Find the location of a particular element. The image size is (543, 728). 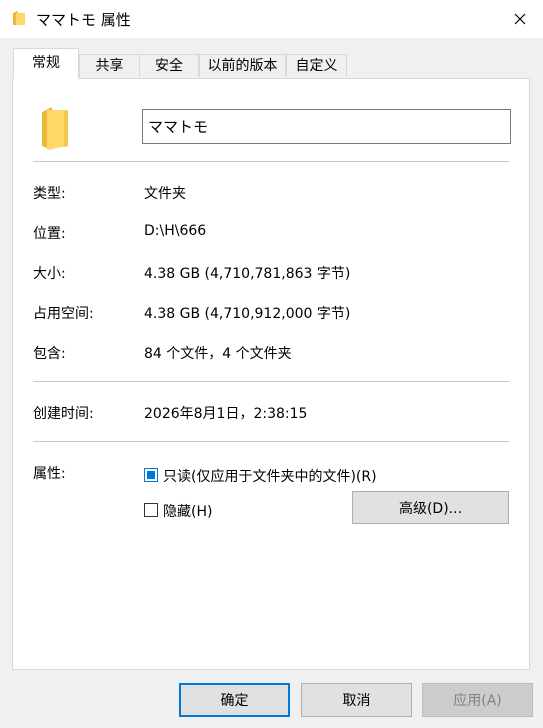

close-button is located at coordinates (520, 19).